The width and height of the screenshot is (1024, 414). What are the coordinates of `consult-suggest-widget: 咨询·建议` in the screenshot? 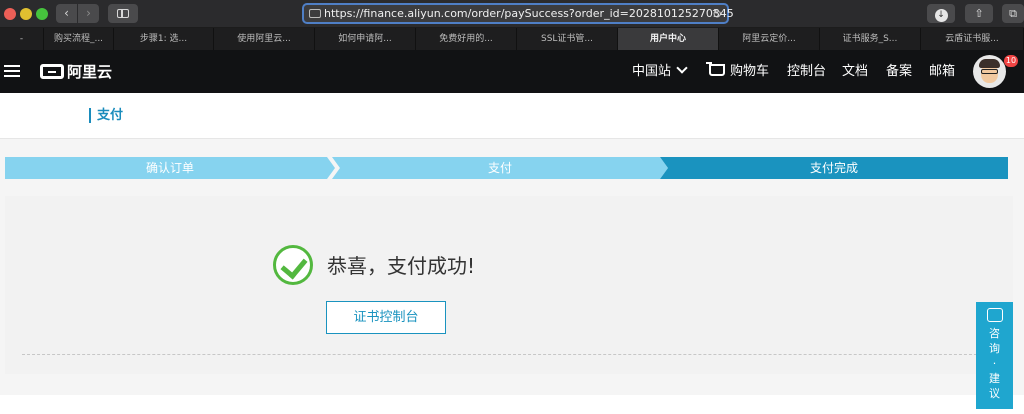 It's located at (994, 355).